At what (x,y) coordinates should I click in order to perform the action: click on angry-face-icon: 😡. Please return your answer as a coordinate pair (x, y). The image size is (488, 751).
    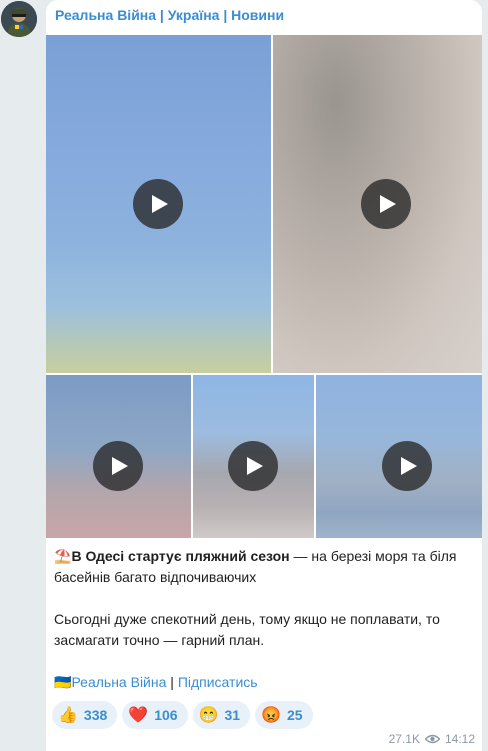
    Looking at the image, I should click on (271, 715).